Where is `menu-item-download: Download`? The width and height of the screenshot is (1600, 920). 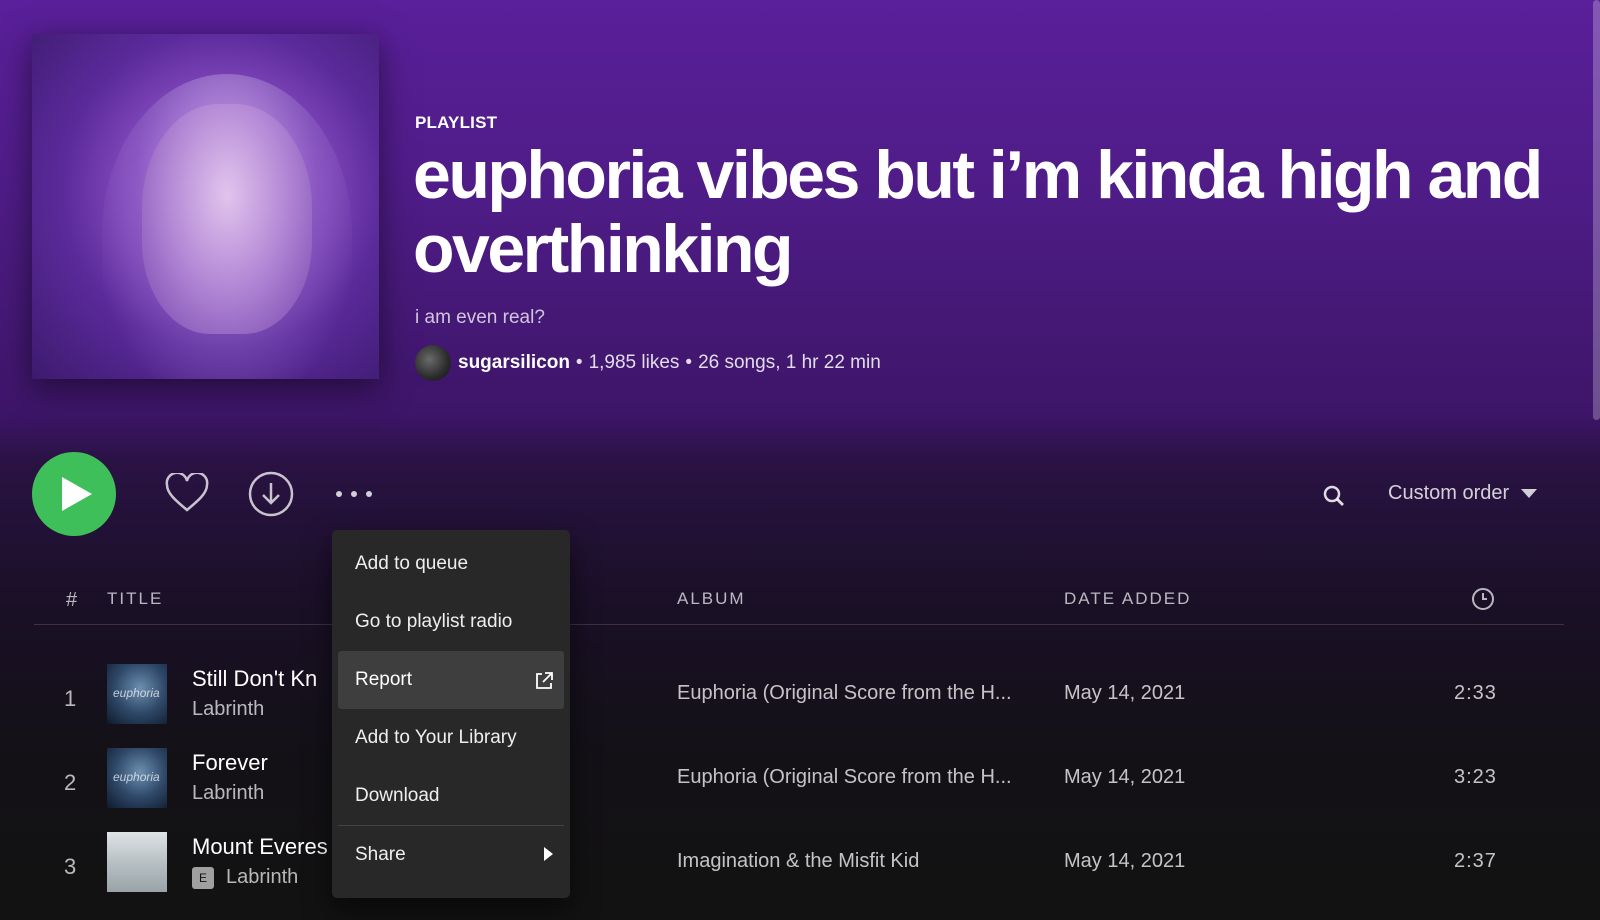
menu-item-download: Download is located at coordinates (451, 796).